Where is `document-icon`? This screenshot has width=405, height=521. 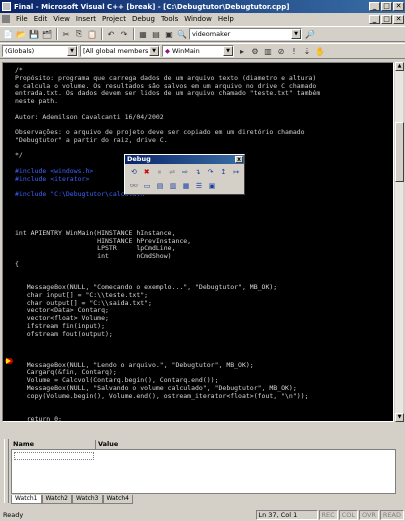
document-icon is located at coordinates (6, 19).